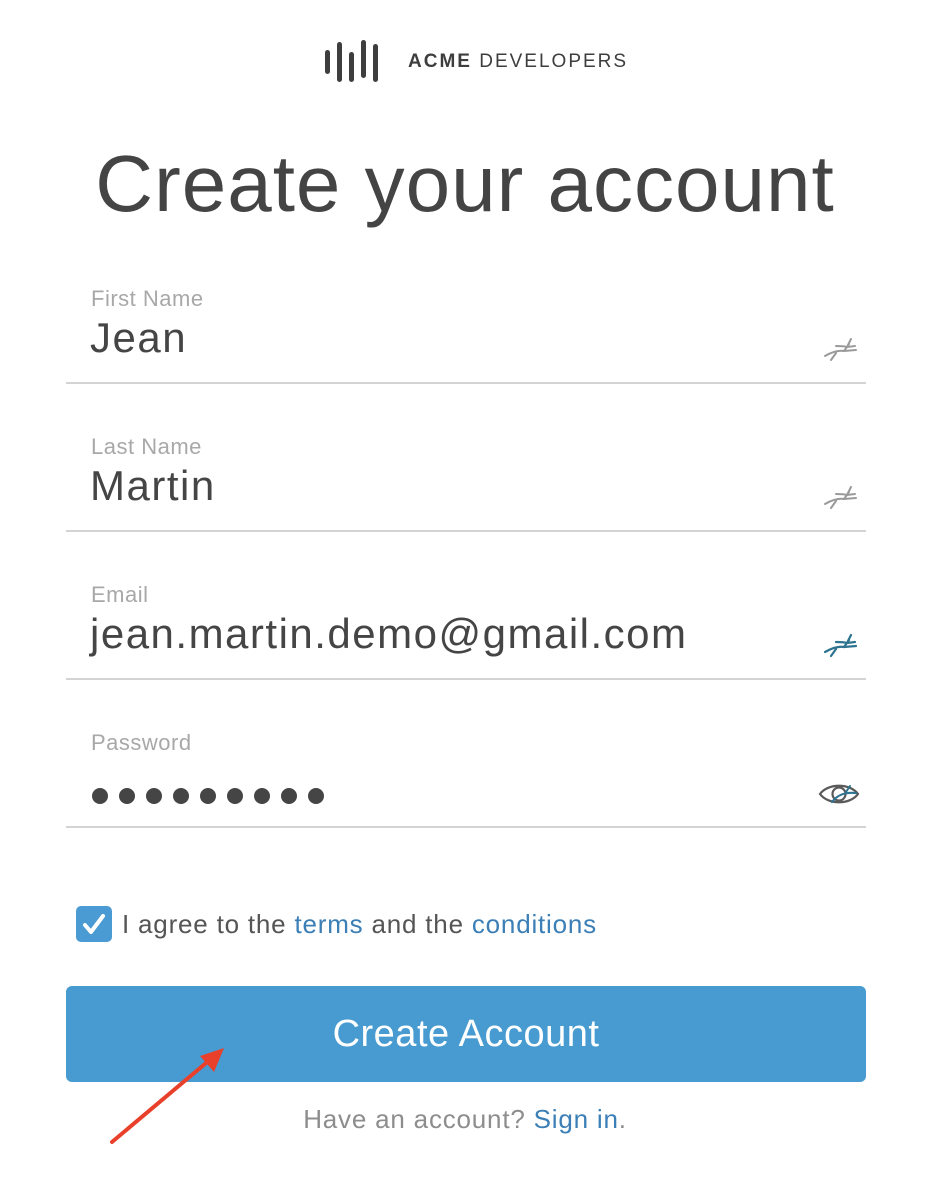 The height and width of the screenshot is (1186, 930). What do you see at coordinates (622, 1119) in the screenshot?
I see `signin-suffix: .` at bounding box center [622, 1119].